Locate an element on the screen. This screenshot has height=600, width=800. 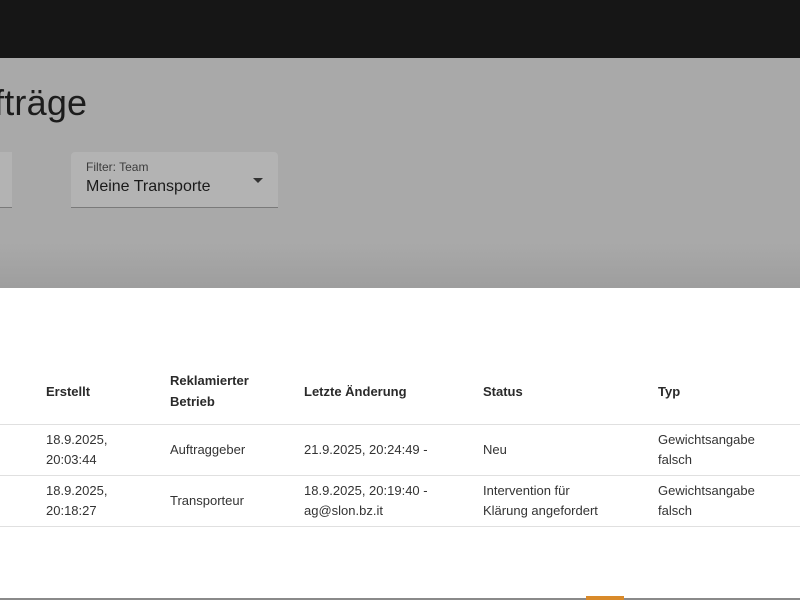
team-filter-value: Meine Transporte is located at coordinates (148, 186).